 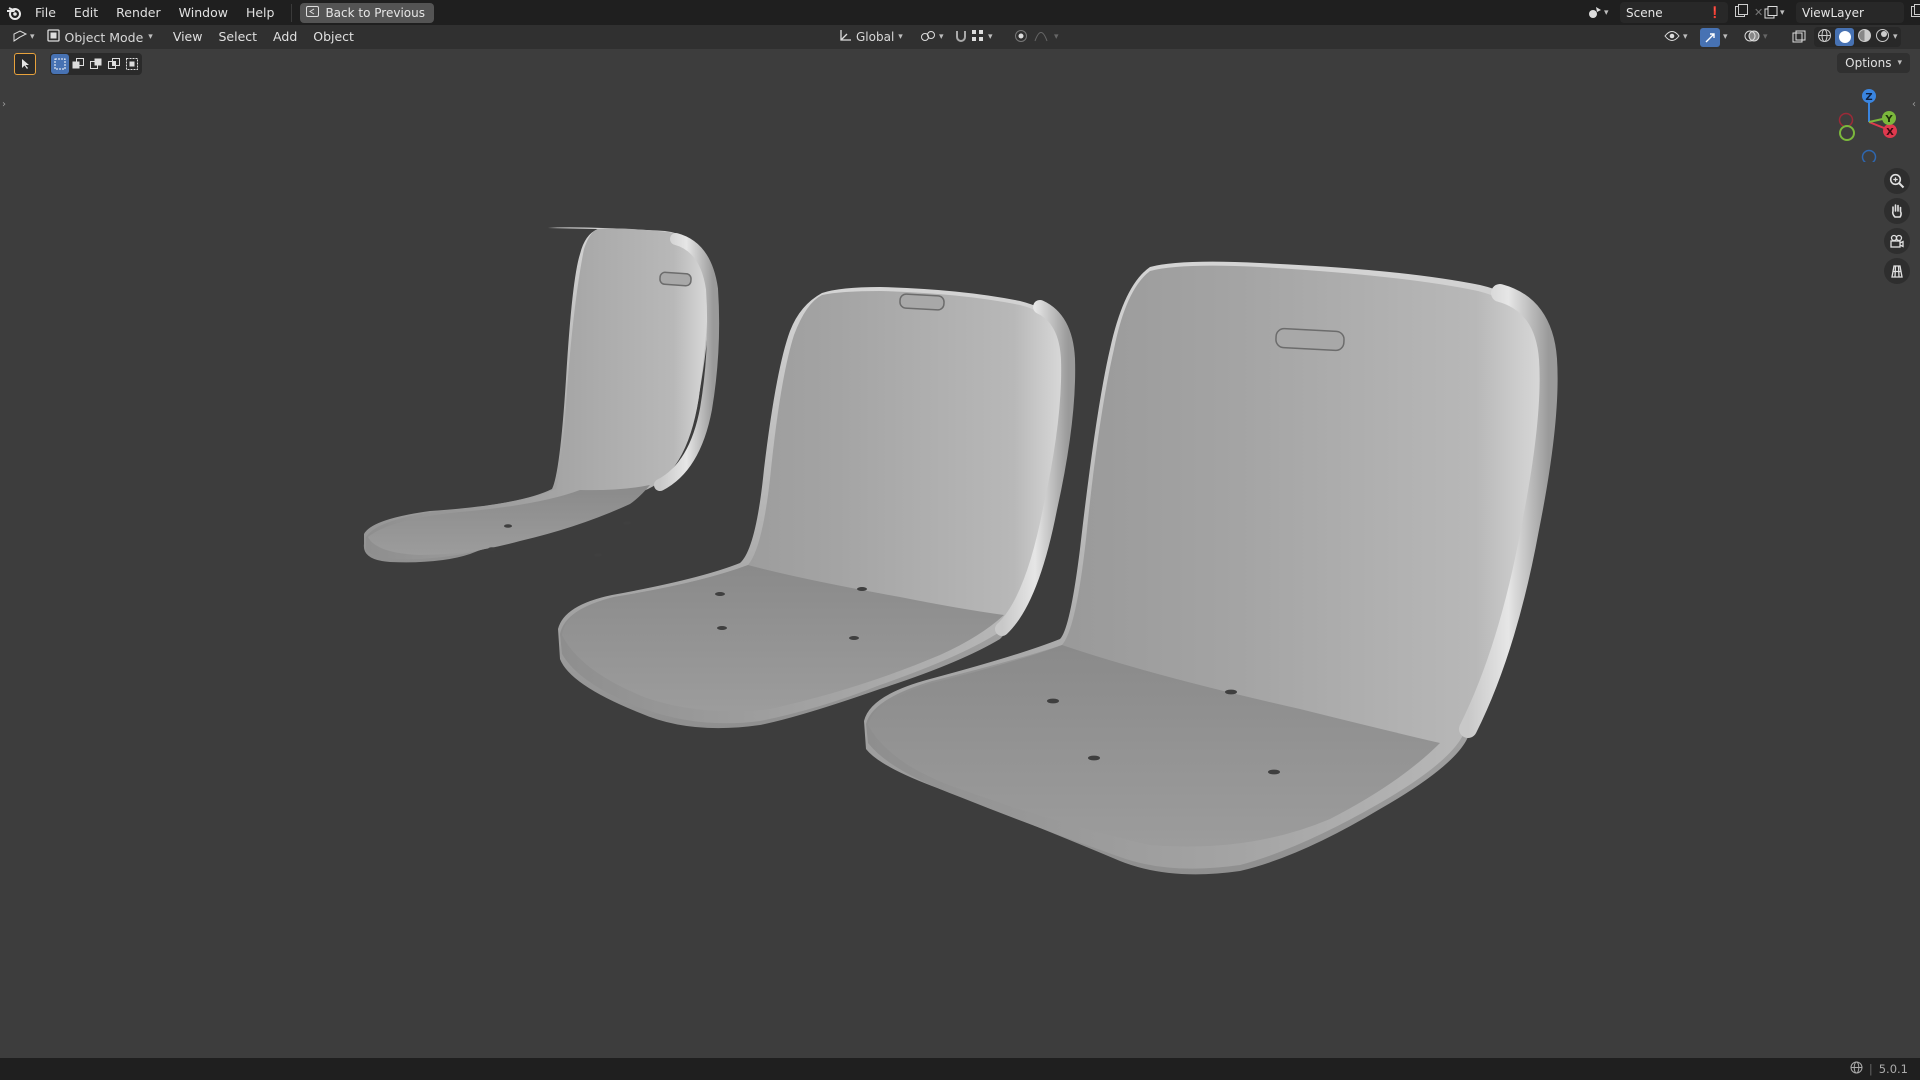 I want to click on scene-name-field: Scene ❗, so click(x=1674, y=12).